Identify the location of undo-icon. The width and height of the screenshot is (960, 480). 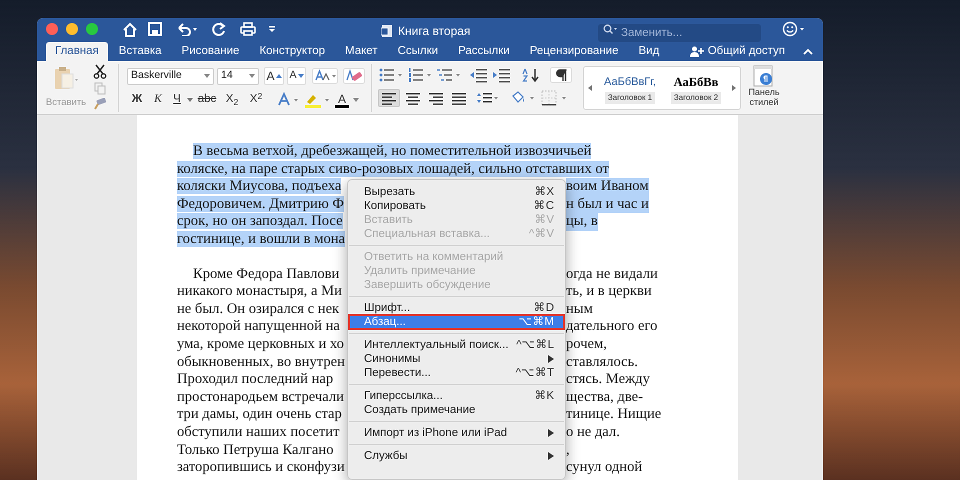
(187, 29).